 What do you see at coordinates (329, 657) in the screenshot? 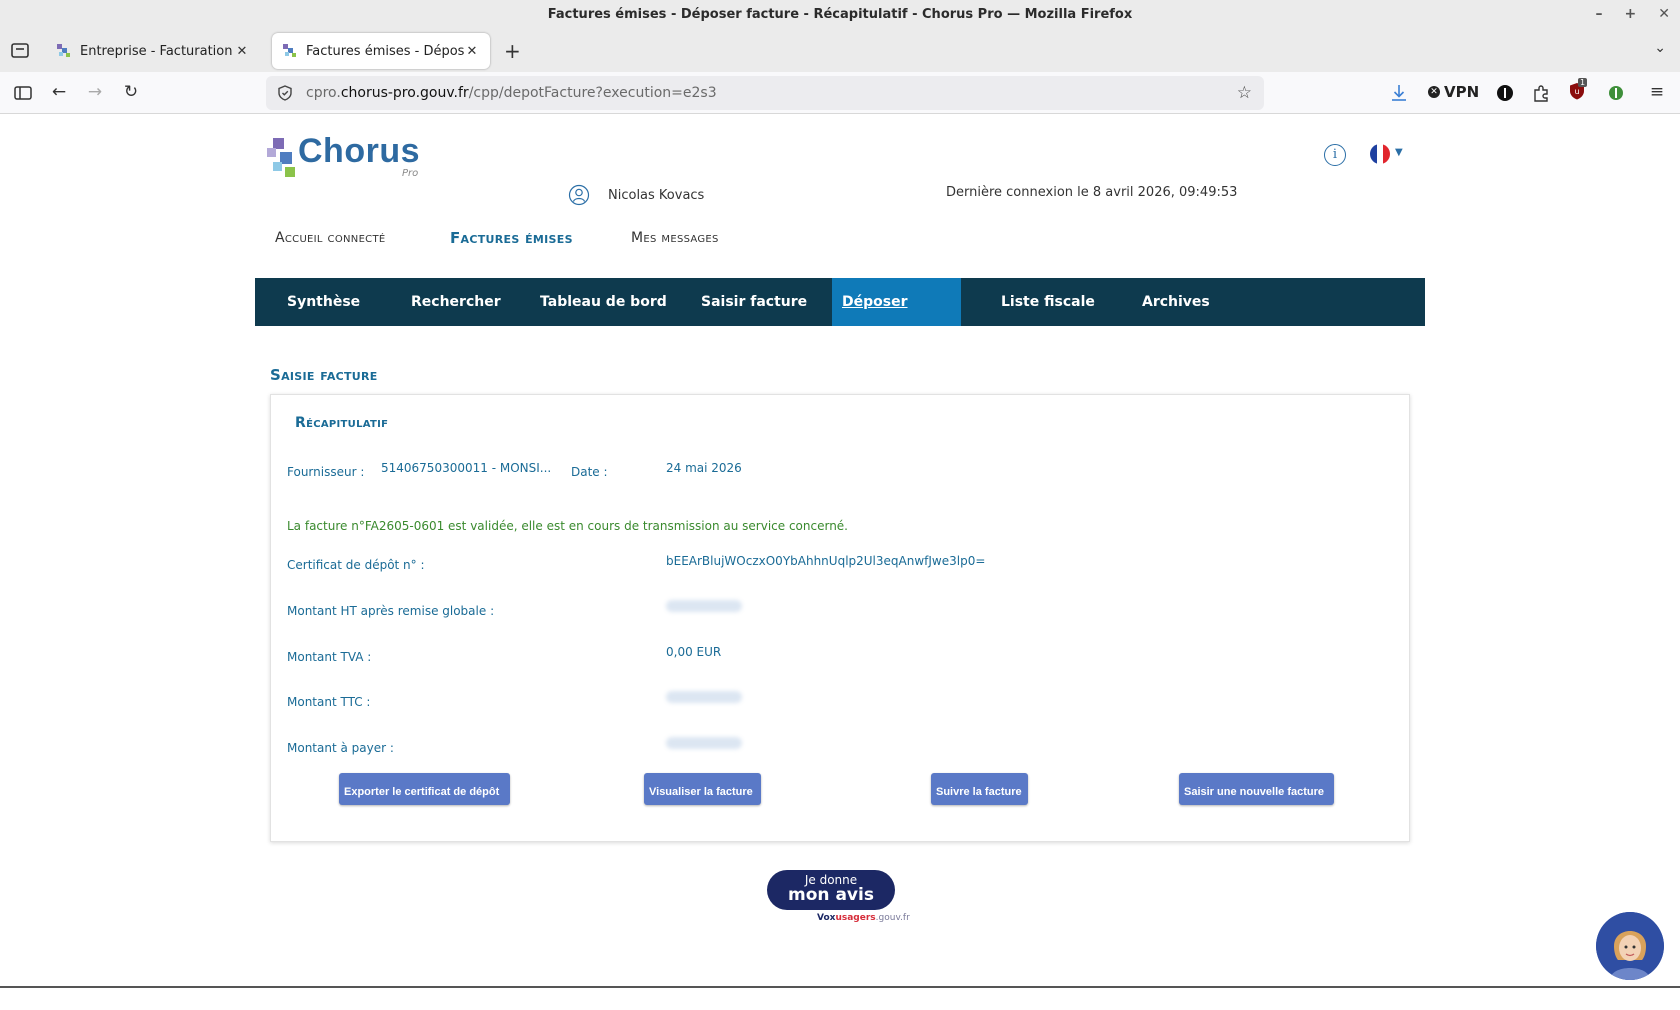
I see `tva-label: Montant TVA :` at bounding box center [329, 657].